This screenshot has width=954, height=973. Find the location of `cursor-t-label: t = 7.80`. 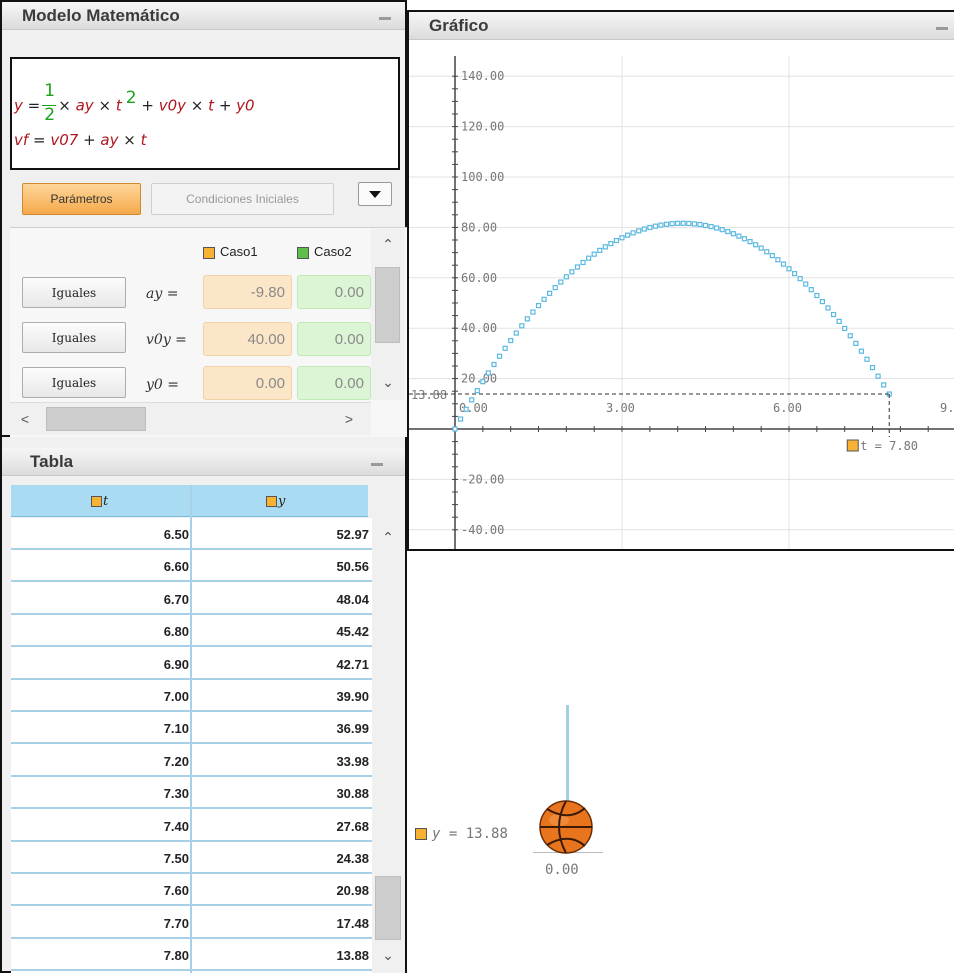

cursor-t-label: t = 7.80 is located at coordinates (889, 446).